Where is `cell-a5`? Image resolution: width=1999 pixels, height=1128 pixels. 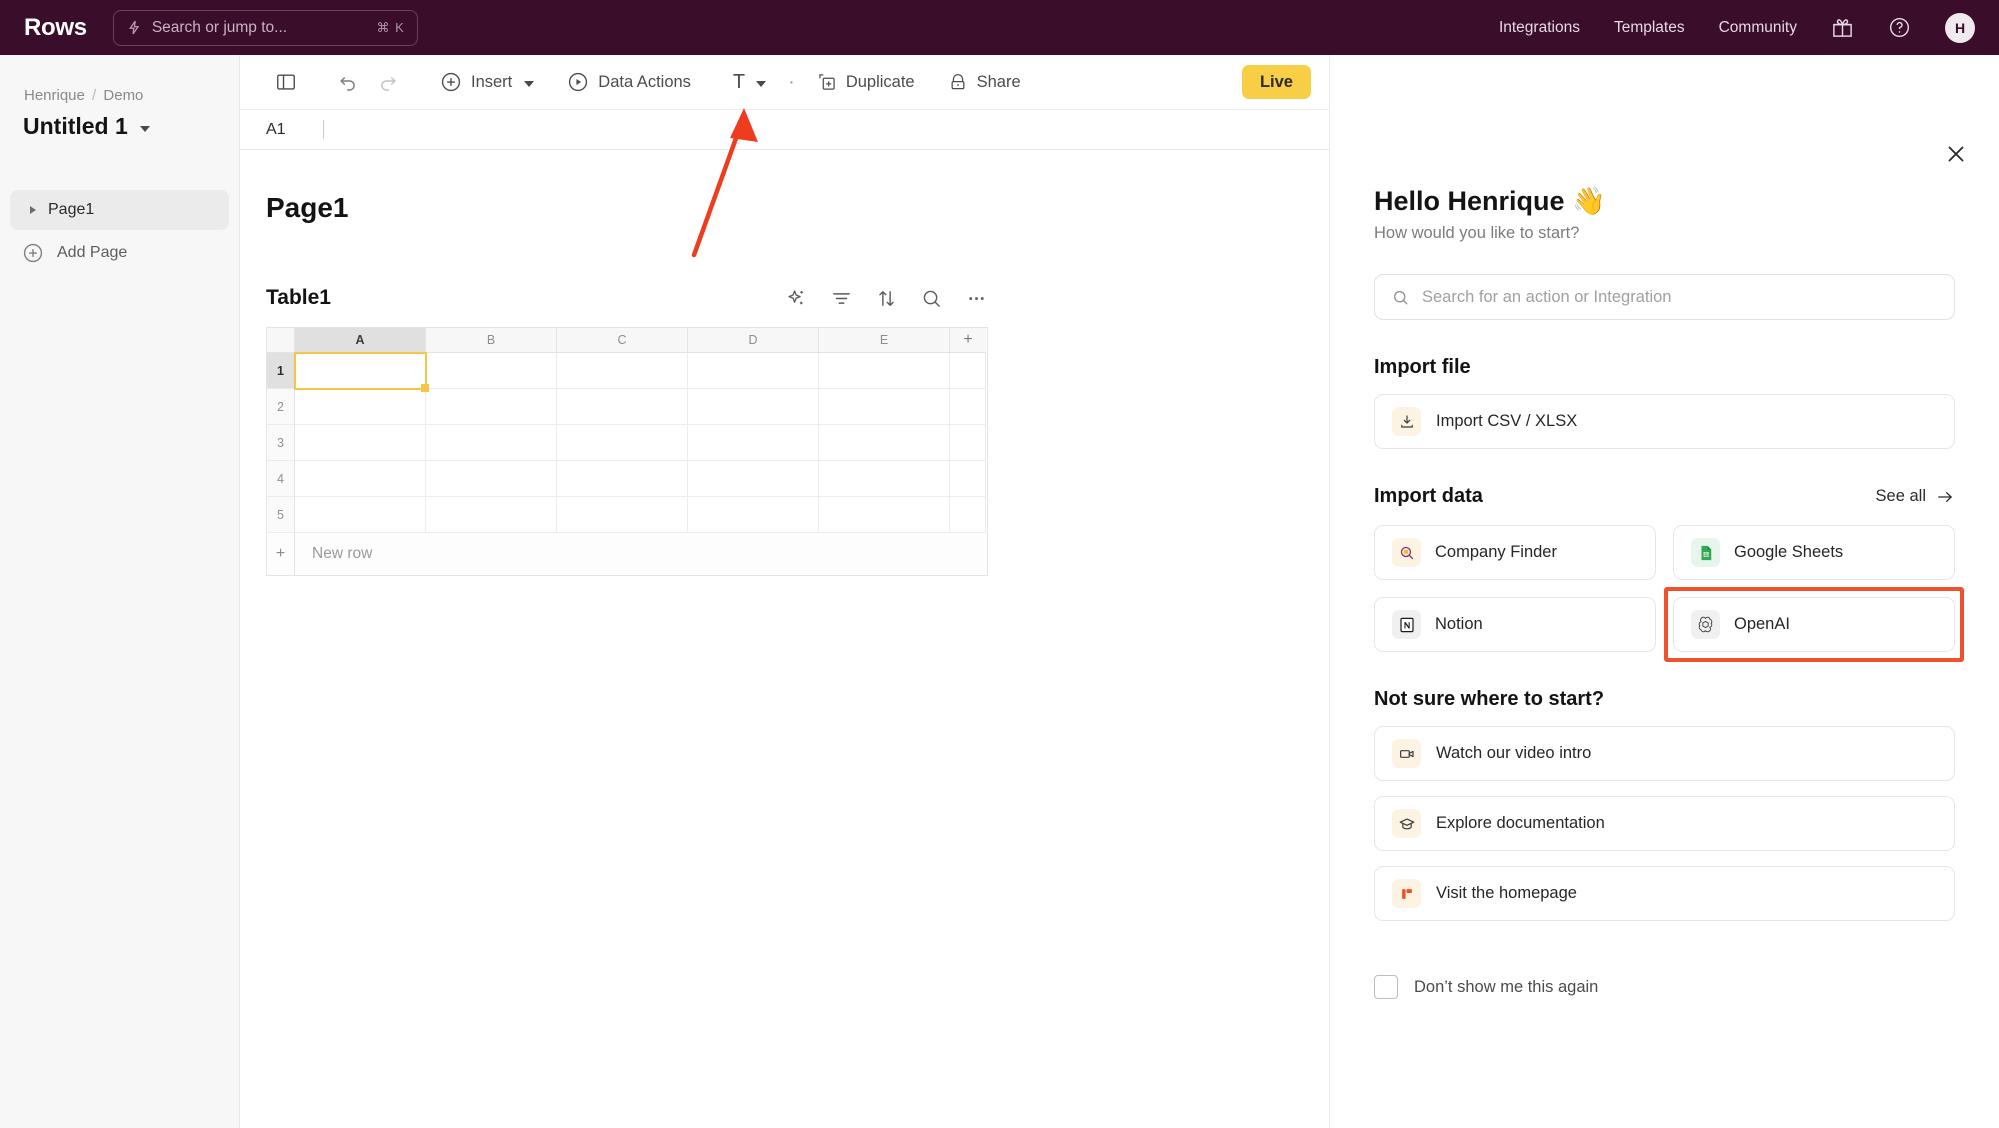 cell-a5 is located at coordinates (360, 515).